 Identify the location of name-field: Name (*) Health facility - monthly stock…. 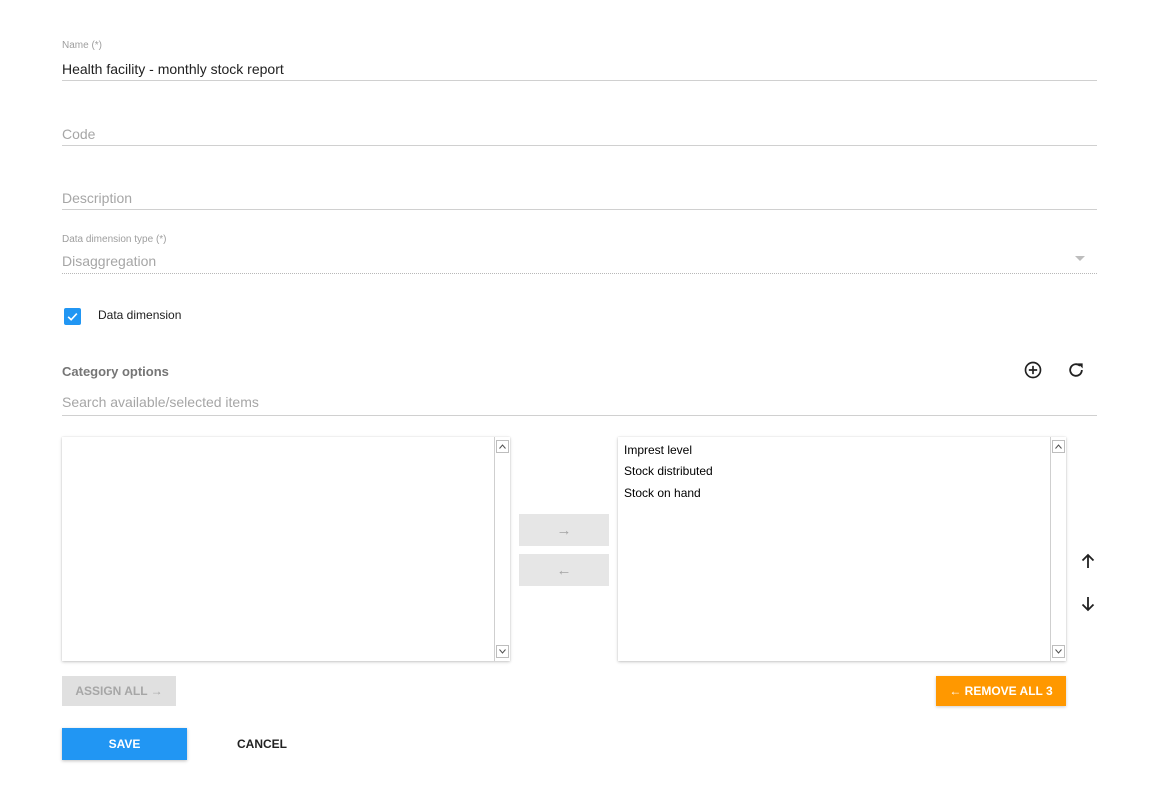
(579, 60).